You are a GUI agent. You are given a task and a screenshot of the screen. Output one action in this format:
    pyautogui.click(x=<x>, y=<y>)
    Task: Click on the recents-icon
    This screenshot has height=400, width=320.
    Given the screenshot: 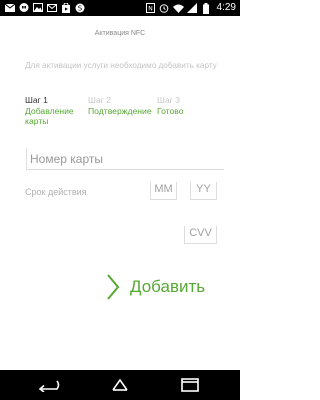 What is the action you would take?
    pyautogui.click(x=190, y=385)
    